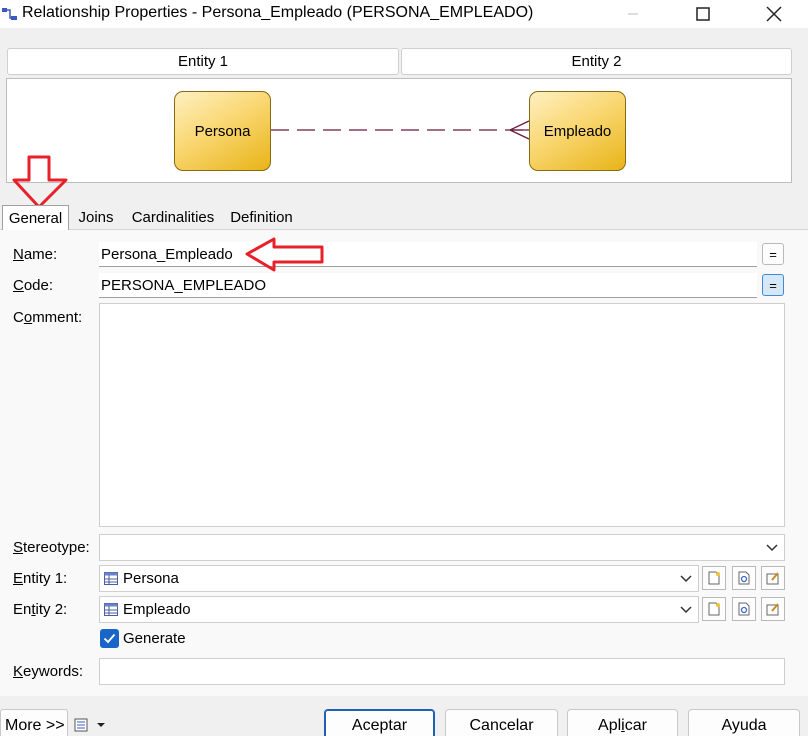 This screenshot has width=808, height=736. What do you see at coordinates (173, 217) in the screenshot?
I see `tab-cardinalities: Cardinalities` at bounding box center [173, 217].